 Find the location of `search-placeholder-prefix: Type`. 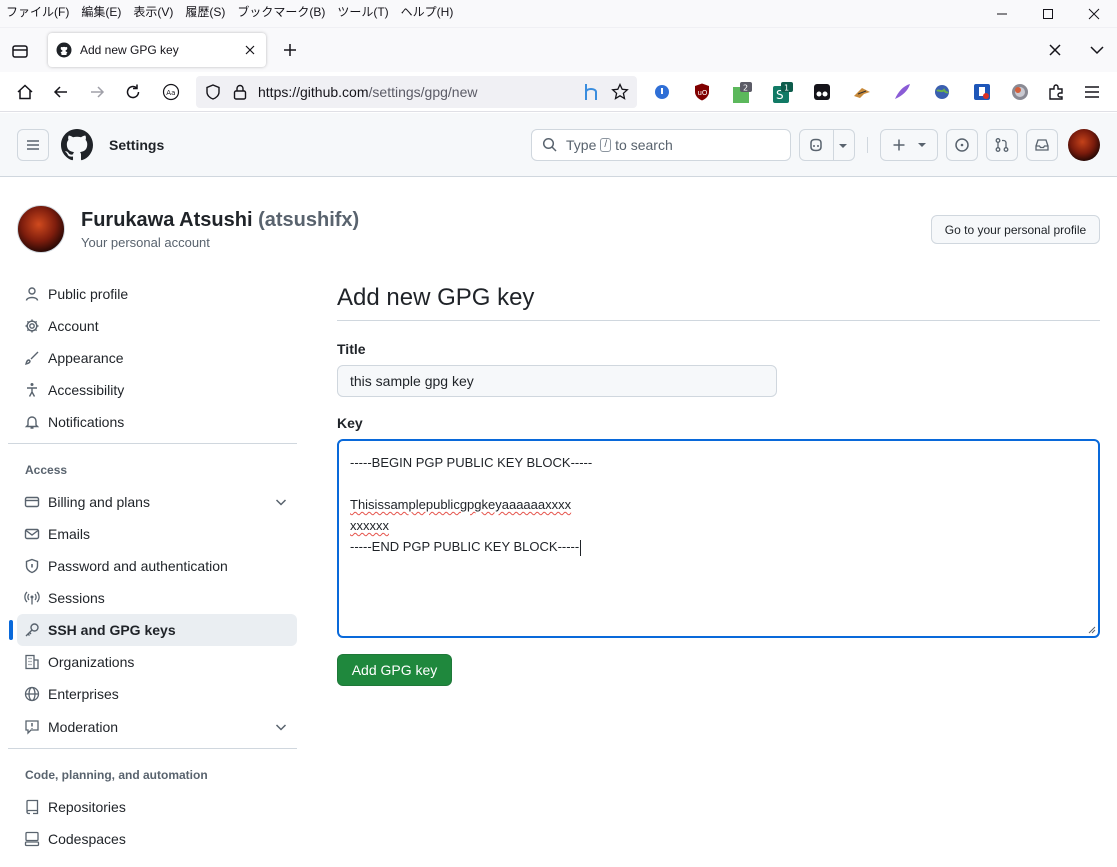

search-placeholder-prefix: Type is located at coordinates (581, 145).